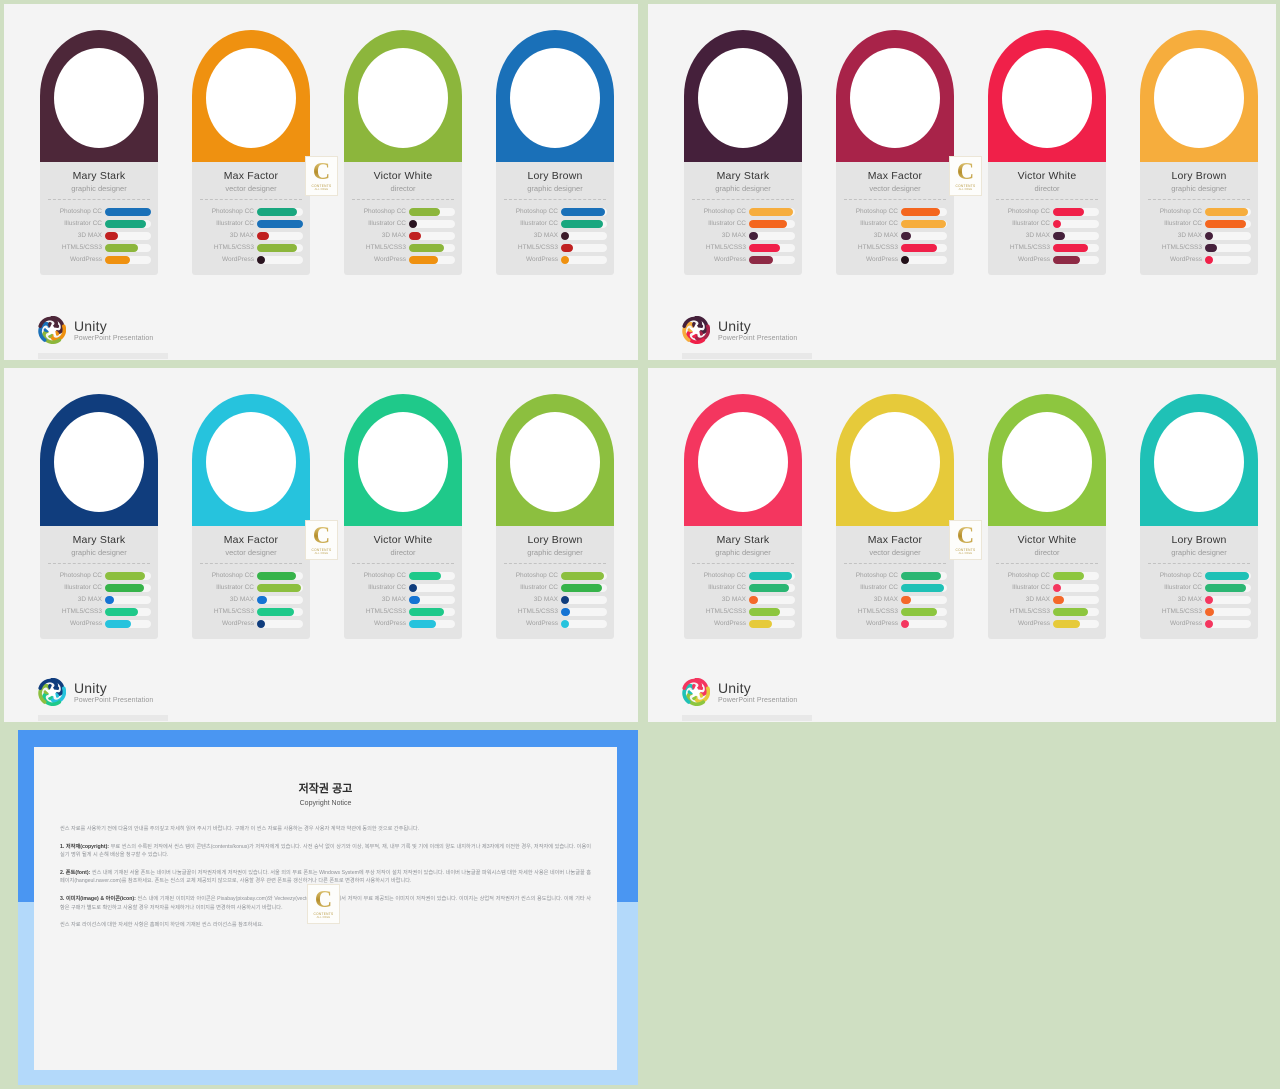  Describe the element at coordinates (757, 330) in the screenshot. I see `brand-text: Unity PowerPoint Presentation` at that location.